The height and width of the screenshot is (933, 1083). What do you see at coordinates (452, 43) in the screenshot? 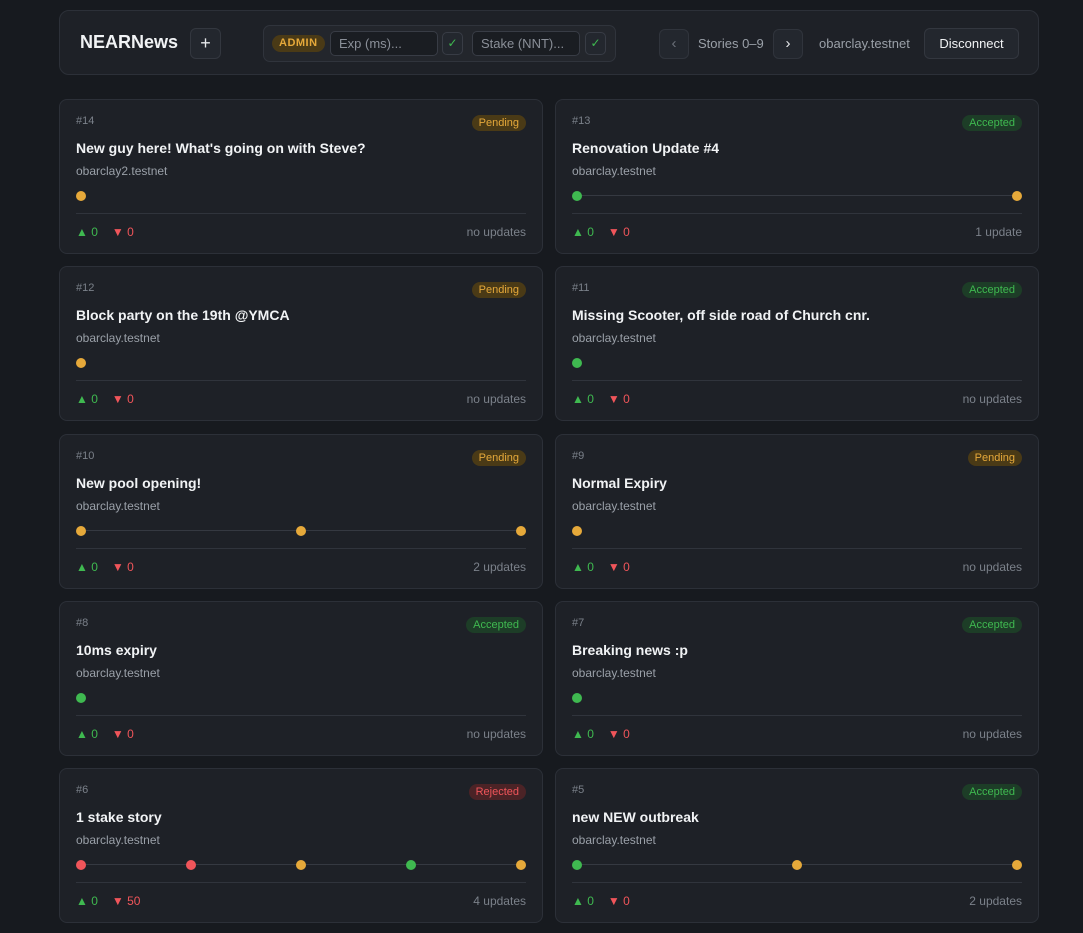
I see `expiry-confirm-button: ✓` at bounding box center [452, 43].